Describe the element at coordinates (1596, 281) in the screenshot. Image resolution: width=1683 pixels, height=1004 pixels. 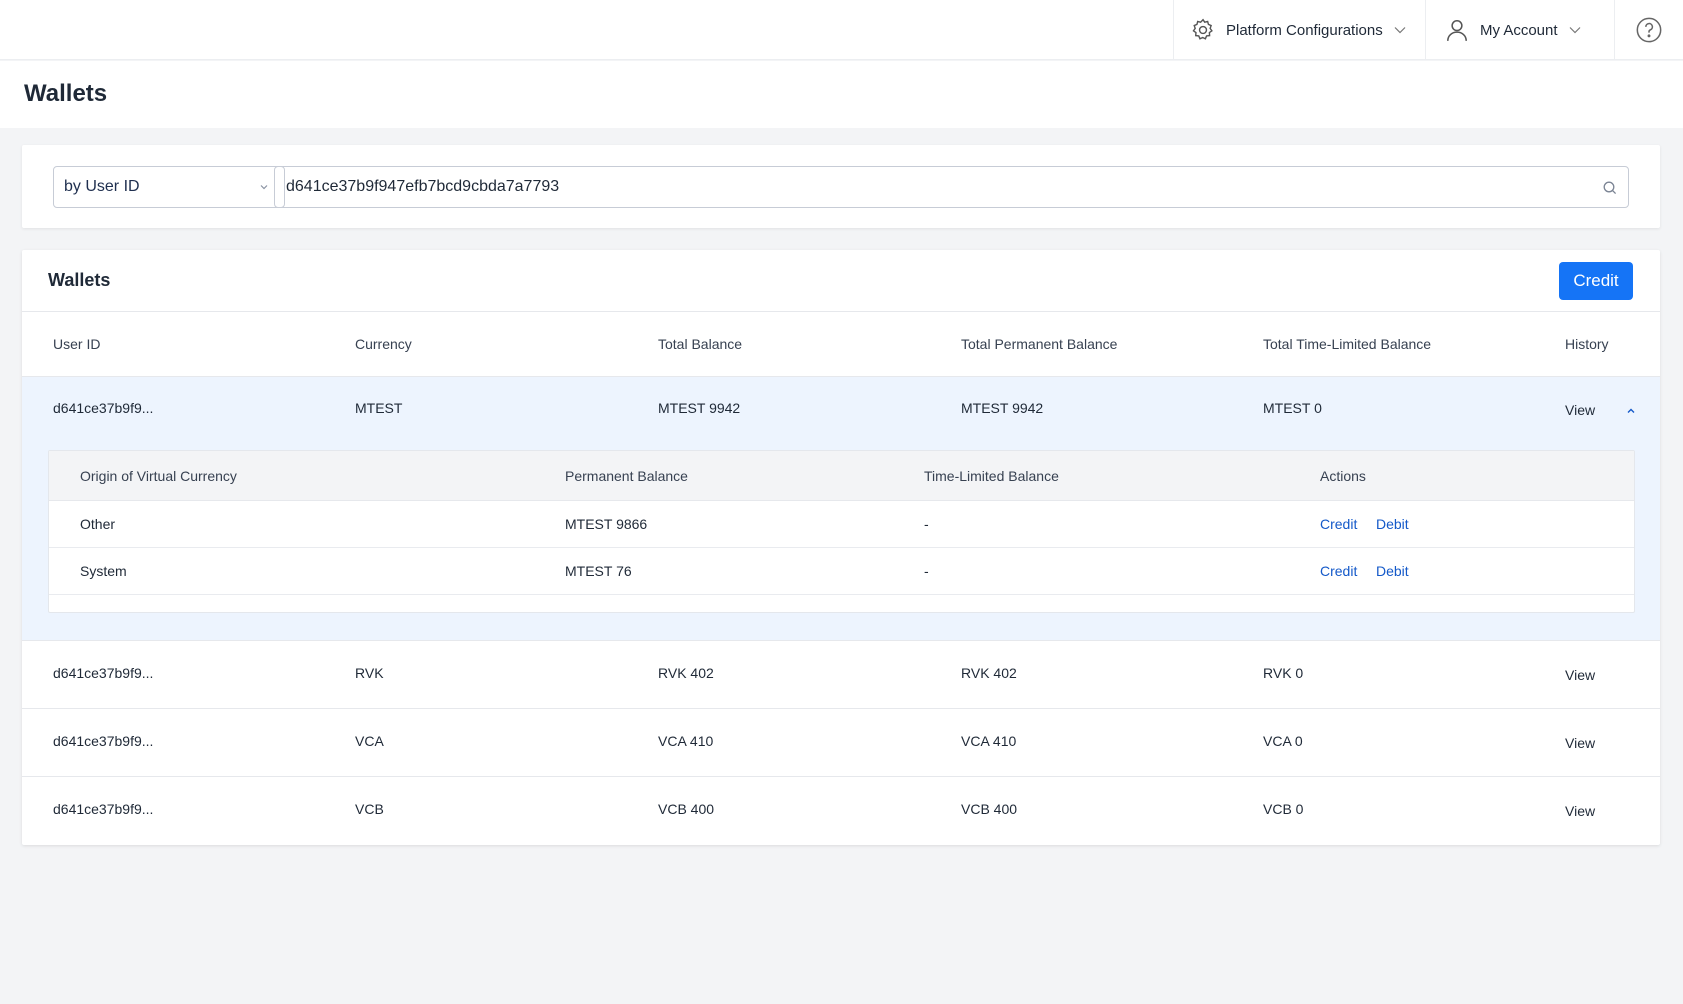
I see `credit-button: Credit` at that location.